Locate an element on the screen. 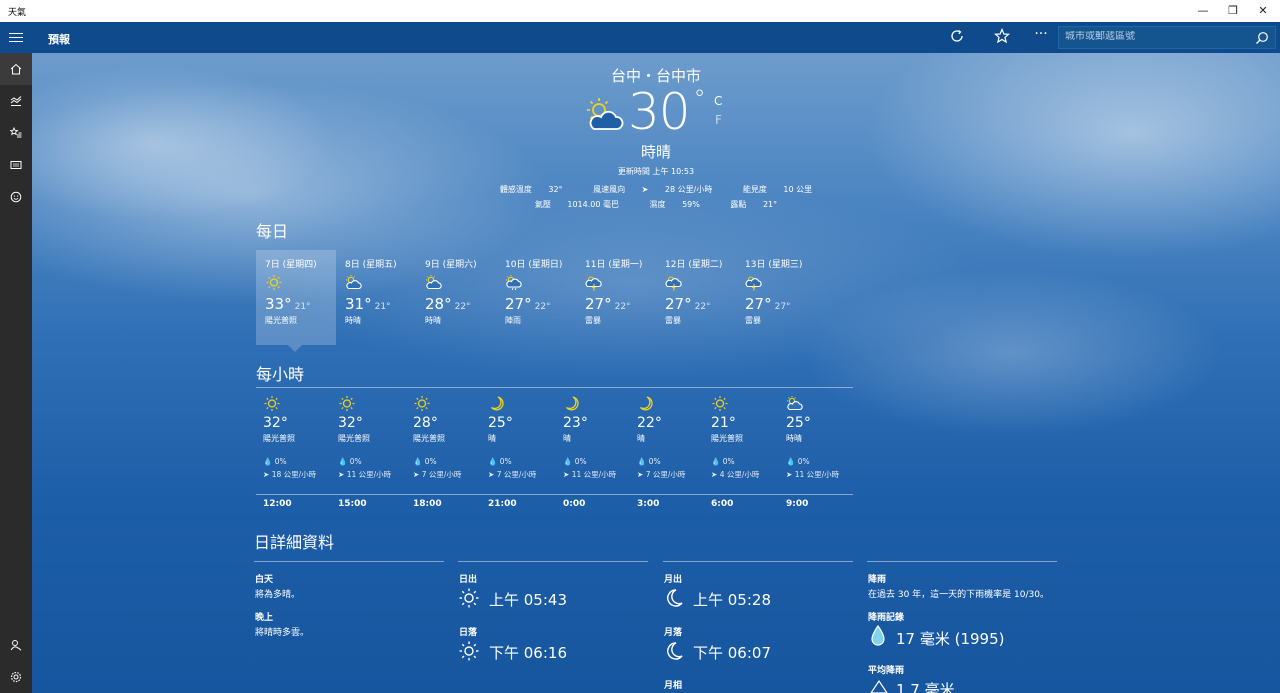 The image size is (1280, 693). sunset-label: 日落 is located at coordinates (468, 633).